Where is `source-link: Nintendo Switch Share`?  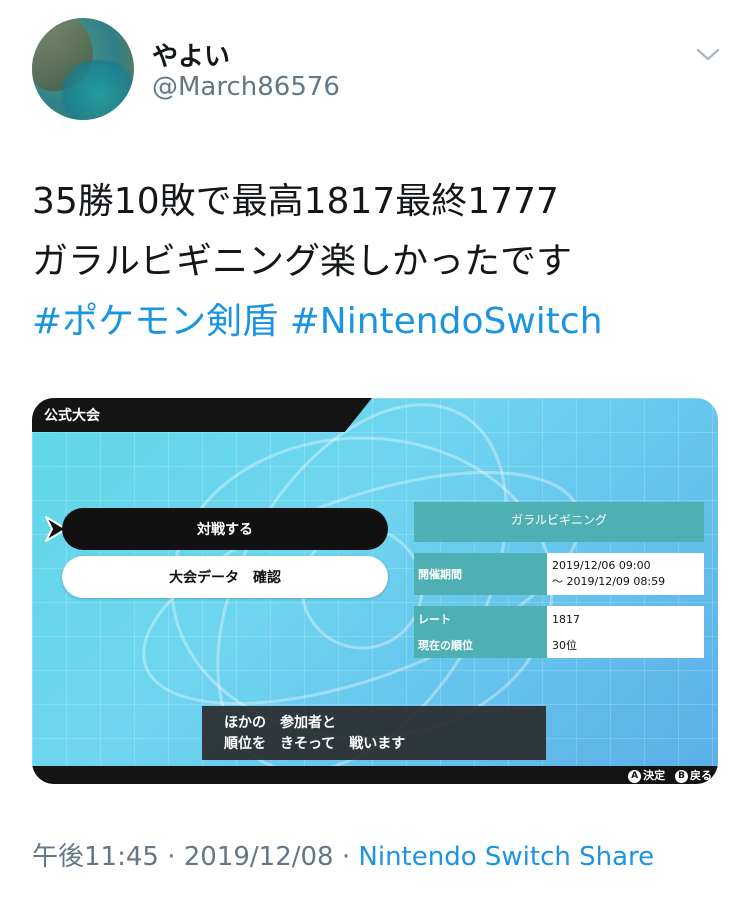
source-link: Nintendo Switch Share is located at coordinates (506, 857).